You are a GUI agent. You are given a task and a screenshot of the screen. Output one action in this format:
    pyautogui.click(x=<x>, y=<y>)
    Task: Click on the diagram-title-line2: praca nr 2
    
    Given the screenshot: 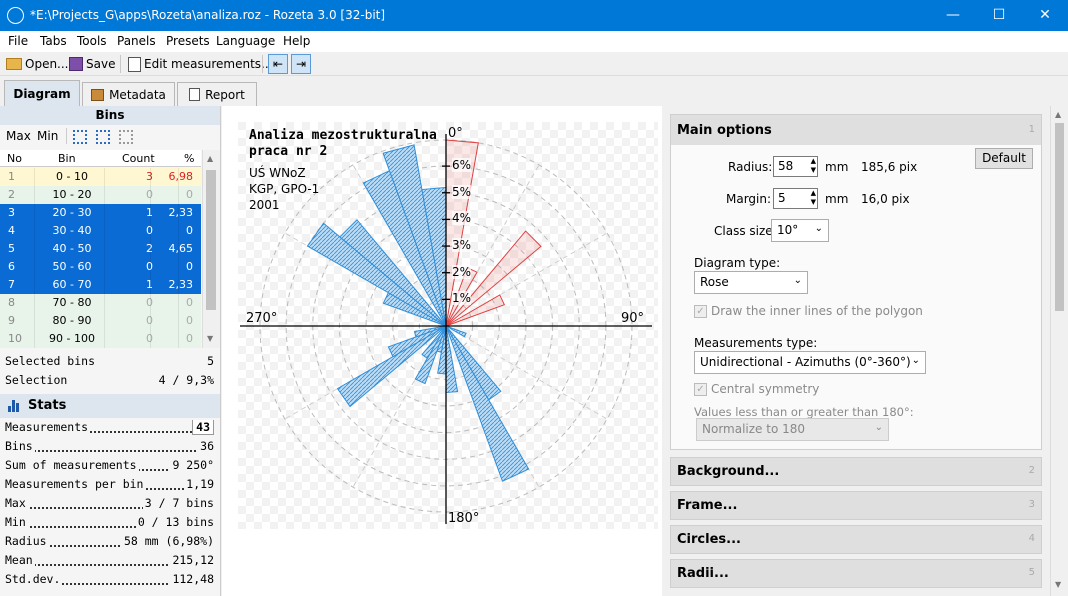 What is the action you would take?
    pyautogui.click(x=288, y=151)
    